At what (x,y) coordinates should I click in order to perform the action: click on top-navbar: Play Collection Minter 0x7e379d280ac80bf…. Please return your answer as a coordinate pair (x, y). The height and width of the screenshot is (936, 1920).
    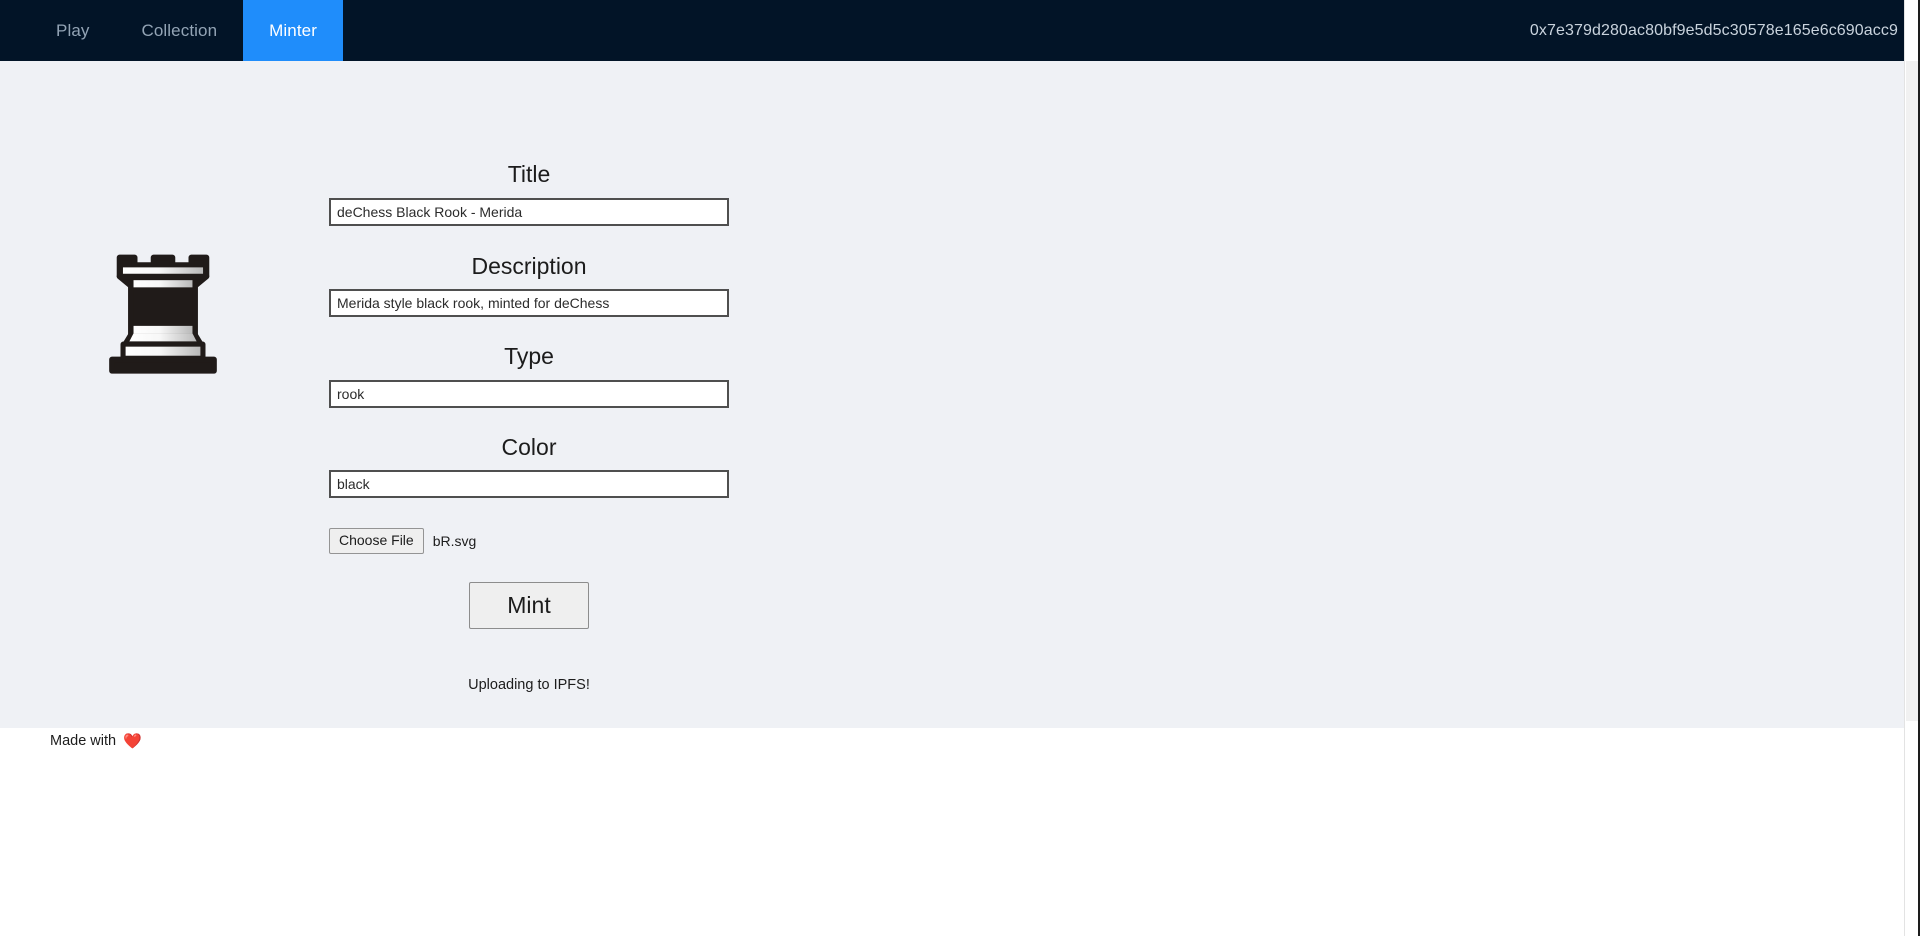
    Looking at the image, I should click on (960, 30).